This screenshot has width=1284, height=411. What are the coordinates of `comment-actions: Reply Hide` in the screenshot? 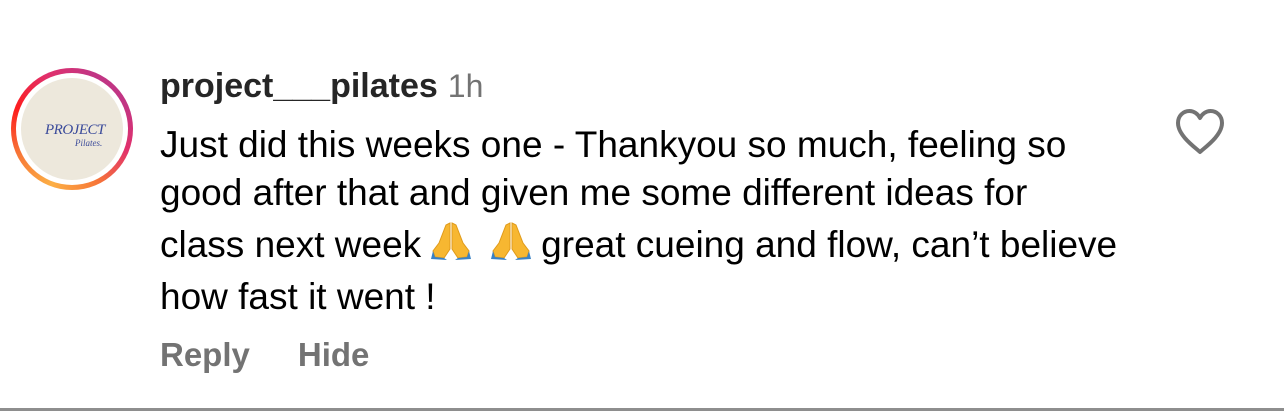 It's located at (264, 355).